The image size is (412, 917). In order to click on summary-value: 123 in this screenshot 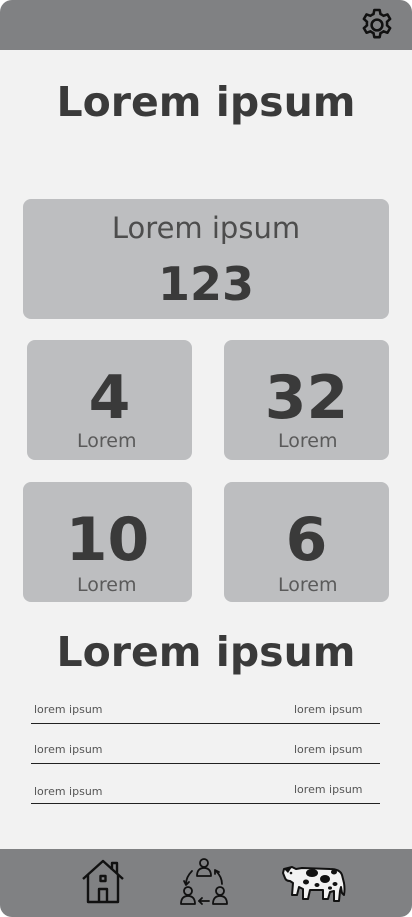, I will do `click(206, 284)`.